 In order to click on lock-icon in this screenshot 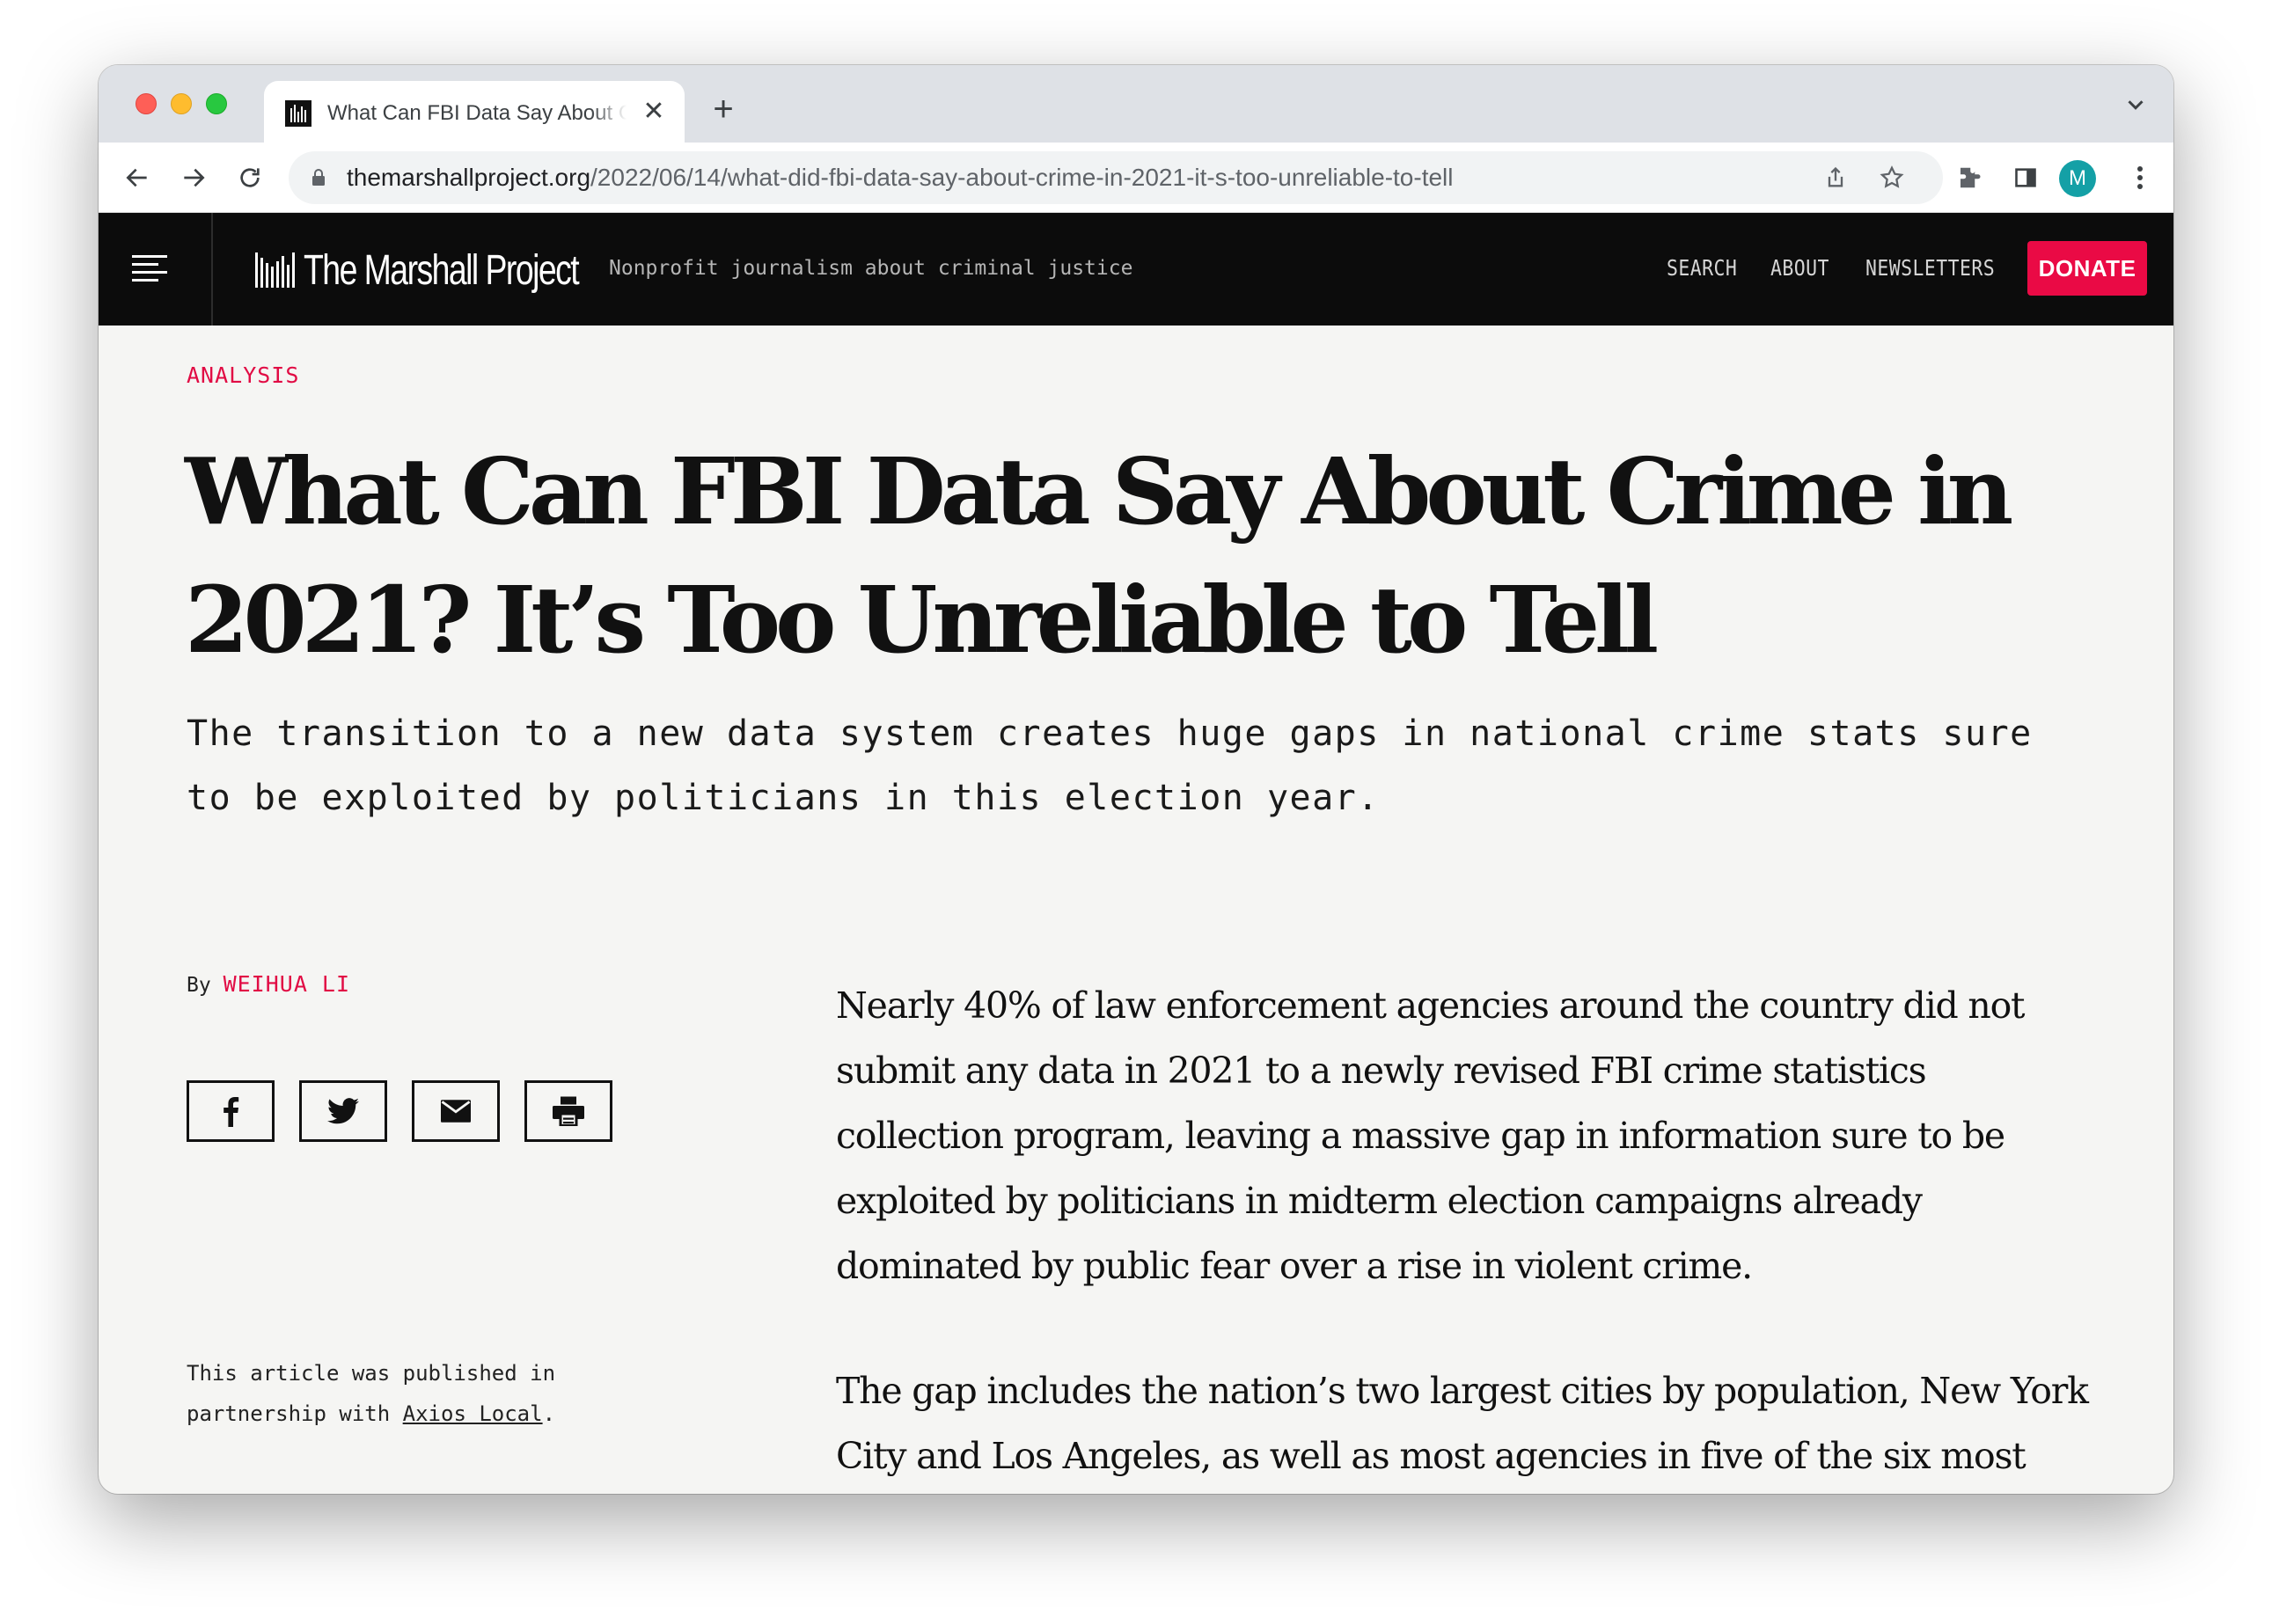, I will do `click(318, 177)`.